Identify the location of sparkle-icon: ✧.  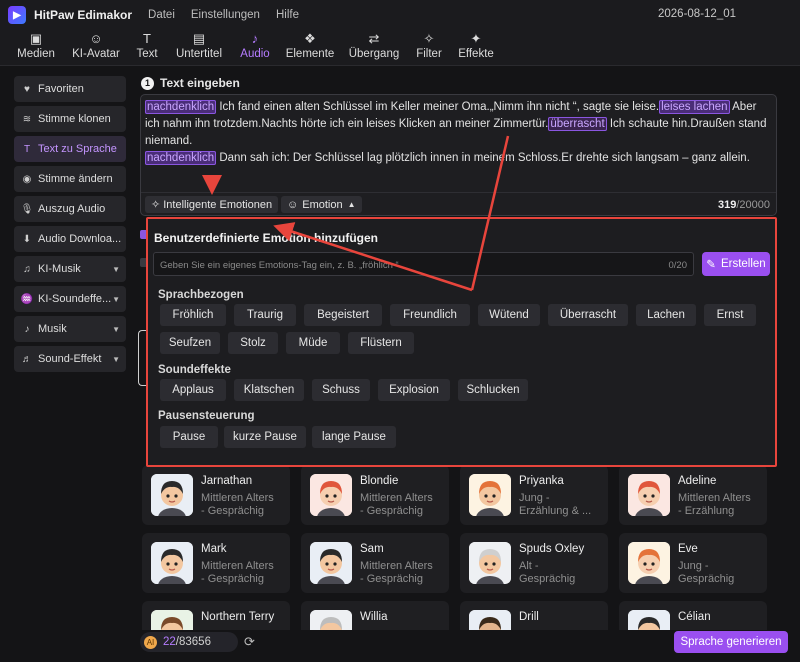
(156, 205).